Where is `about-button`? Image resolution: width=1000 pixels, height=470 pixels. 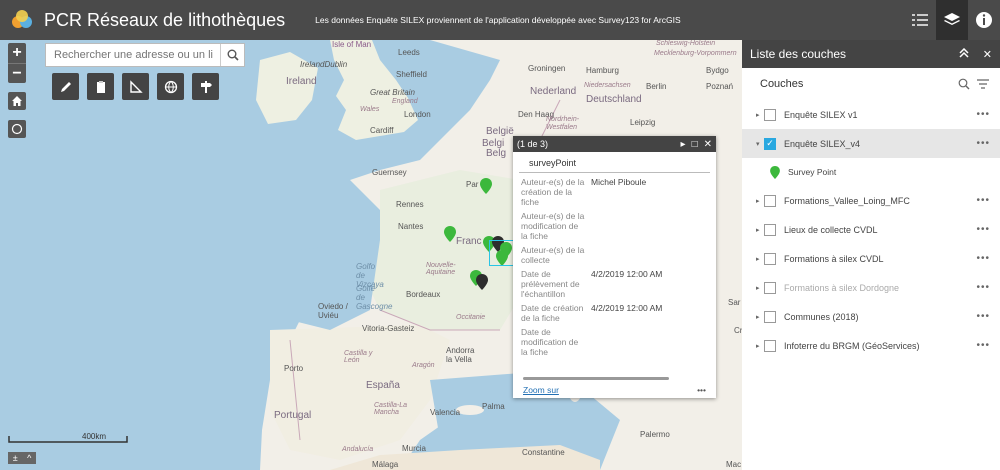
about-button is located at coordinates (984, 20).